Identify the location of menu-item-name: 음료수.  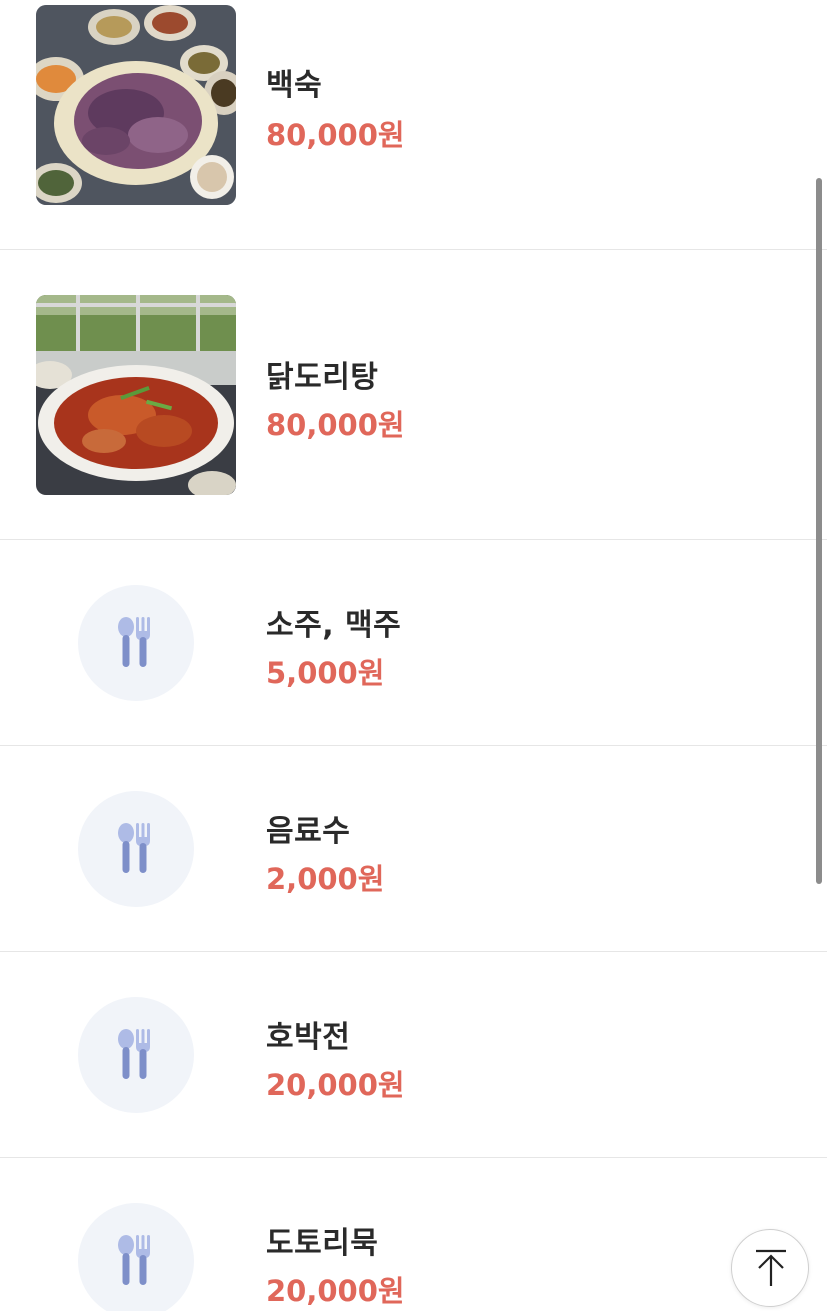
(308, 831).